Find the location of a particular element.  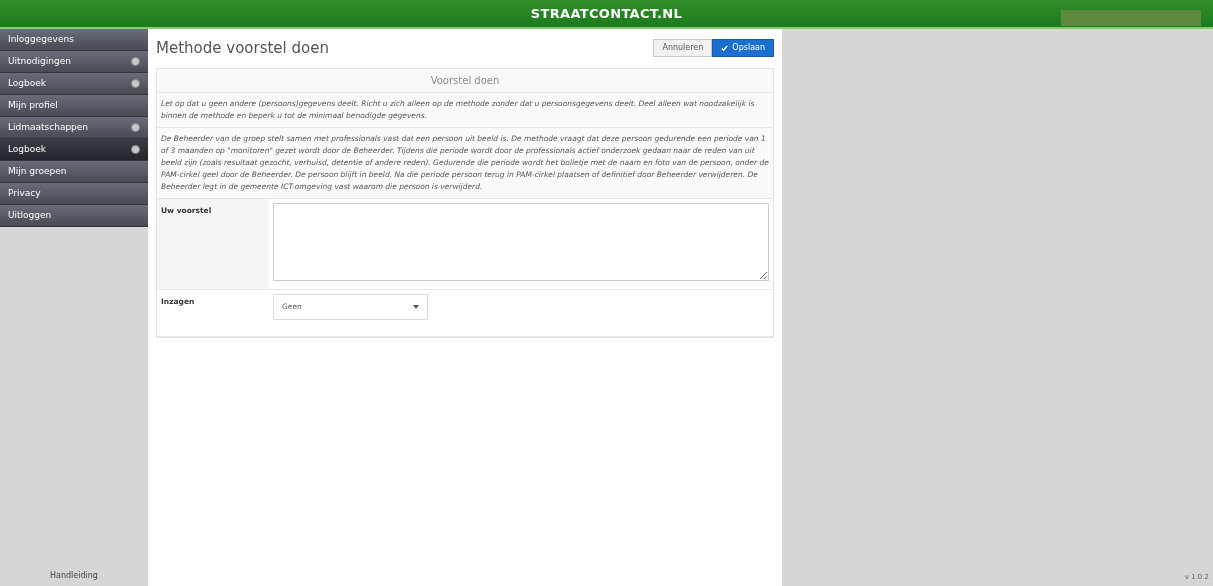

sidebar-item: Uitnodigingen is located at coordinates (74, 62).